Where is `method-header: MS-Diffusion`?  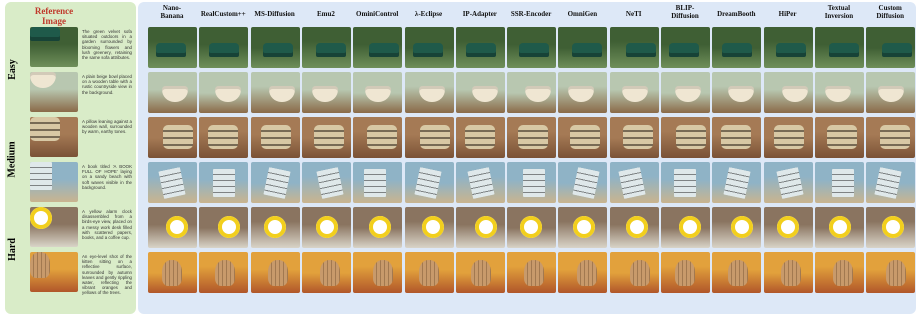
method-header: MS-Diffusion is located at coordinates (274, 14).